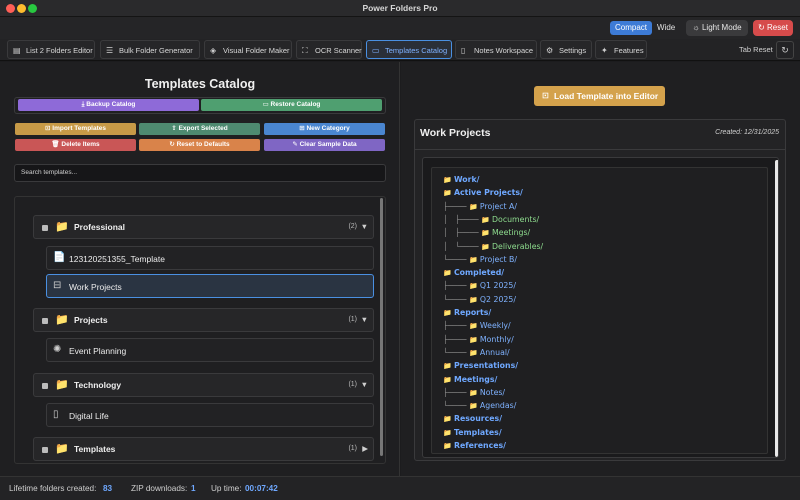 The image size is (800, 500). Describe the element at coordinates (91, 320) in the screenshot. I see `category-name: Projects` at that location.